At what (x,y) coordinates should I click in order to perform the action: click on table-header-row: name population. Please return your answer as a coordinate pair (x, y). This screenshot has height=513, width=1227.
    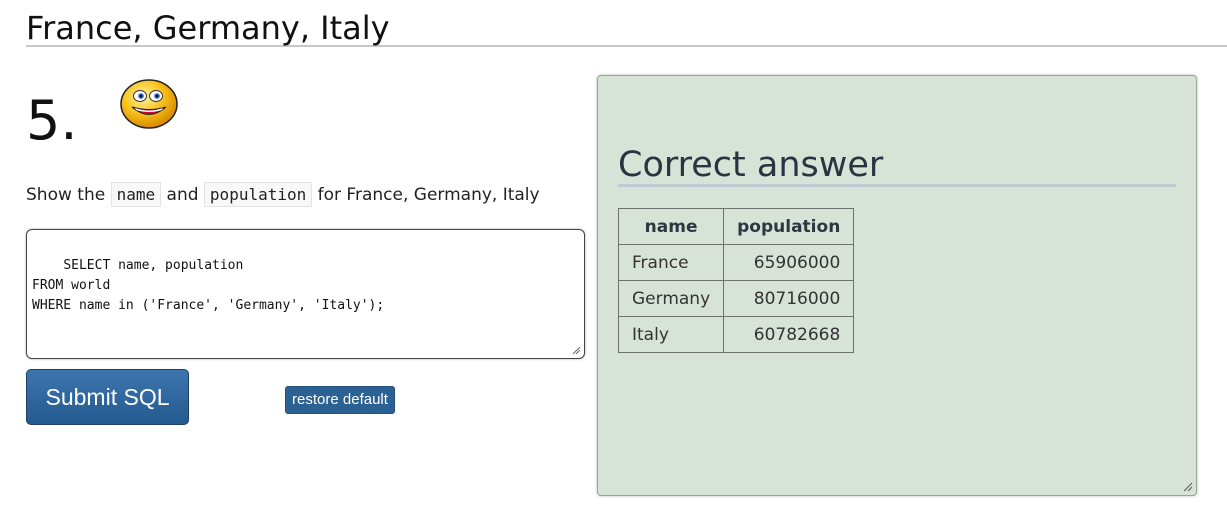
    Looking at the image, I should click on (736, 226).